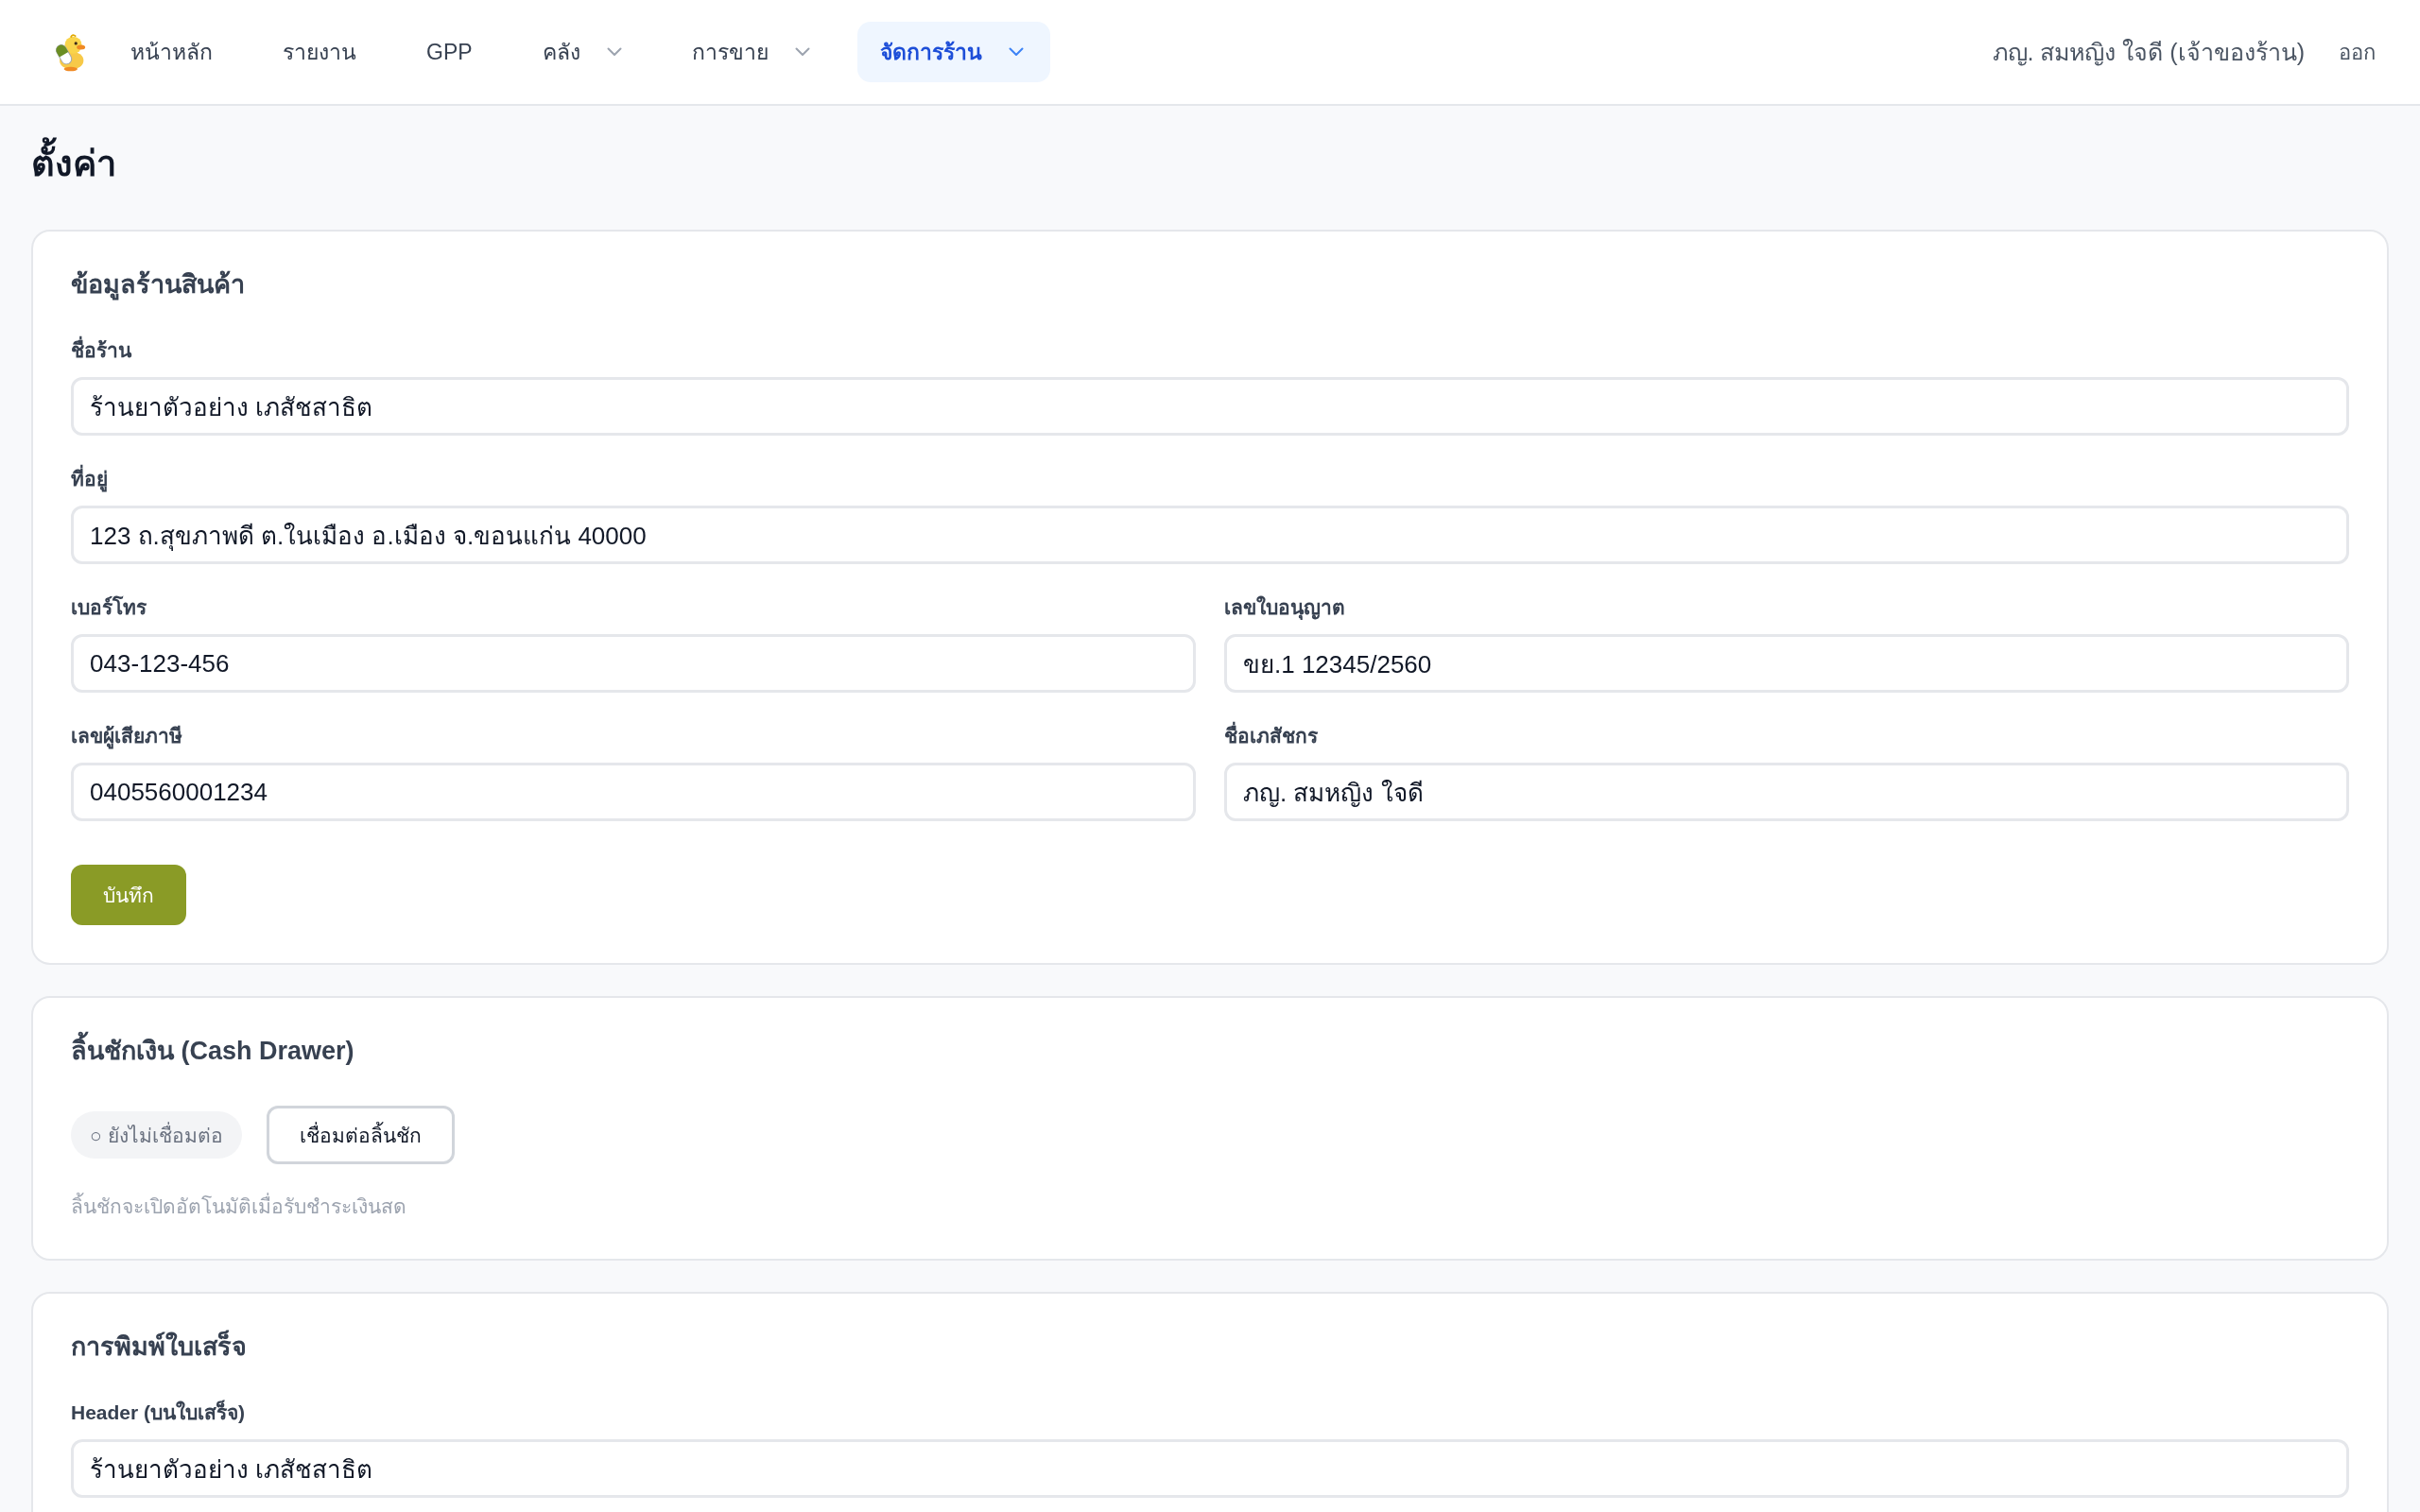 This screenshot has width=2420, height=1512. What do you see at coordinates (156, 1135) in the screenshot?
I see `status-badge: ○ ยังไม่เชื่อมต่อ` at bounding box center [156, 1135].